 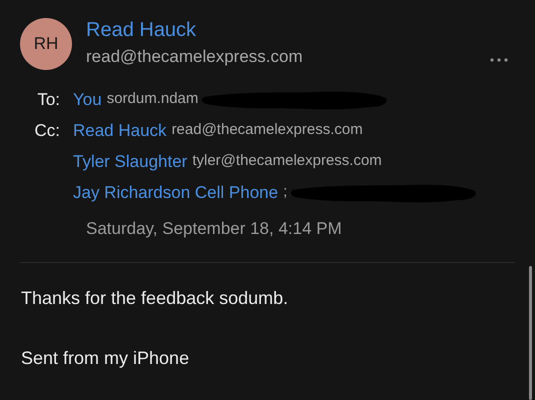 What do you see at coordinates (152, 99) in the screenshot?
I see `recipient-address: sordum.ndam` at bounding box center [152, 99].